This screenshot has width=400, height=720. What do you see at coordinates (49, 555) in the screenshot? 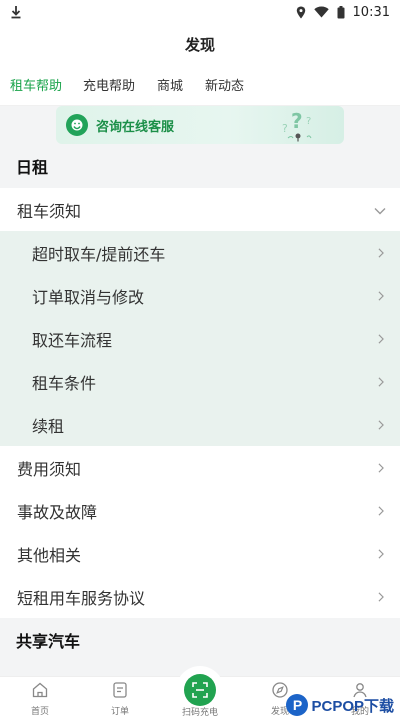
I see `list-item-label: 其他相关` at bounding box center [49, 555].